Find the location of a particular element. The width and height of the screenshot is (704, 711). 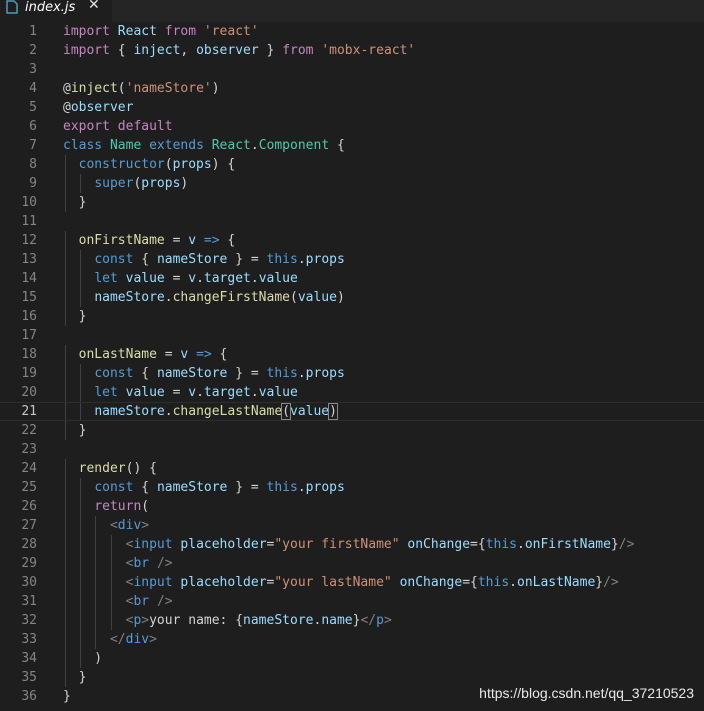

code-line: 3 is located at coordinates (352, 69).